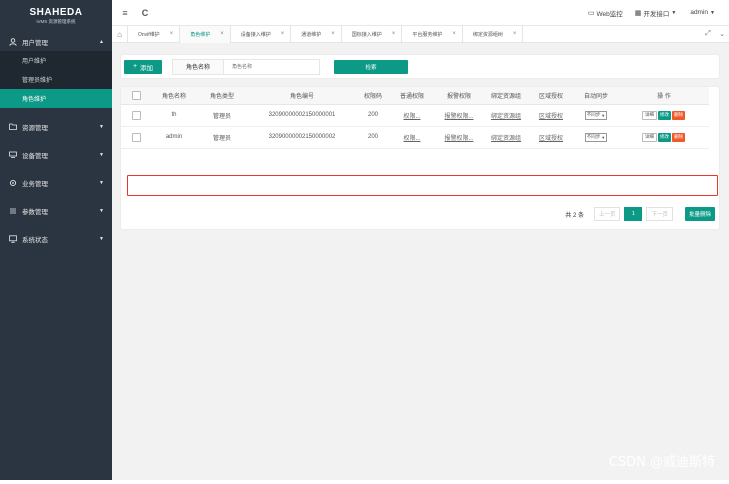 The width and height of the screenshot is (729, 484). Describe the element at coordinates (432, 34) in the screenshot. I see `tab-platform-service: 平台服务维护 ×` at that location.